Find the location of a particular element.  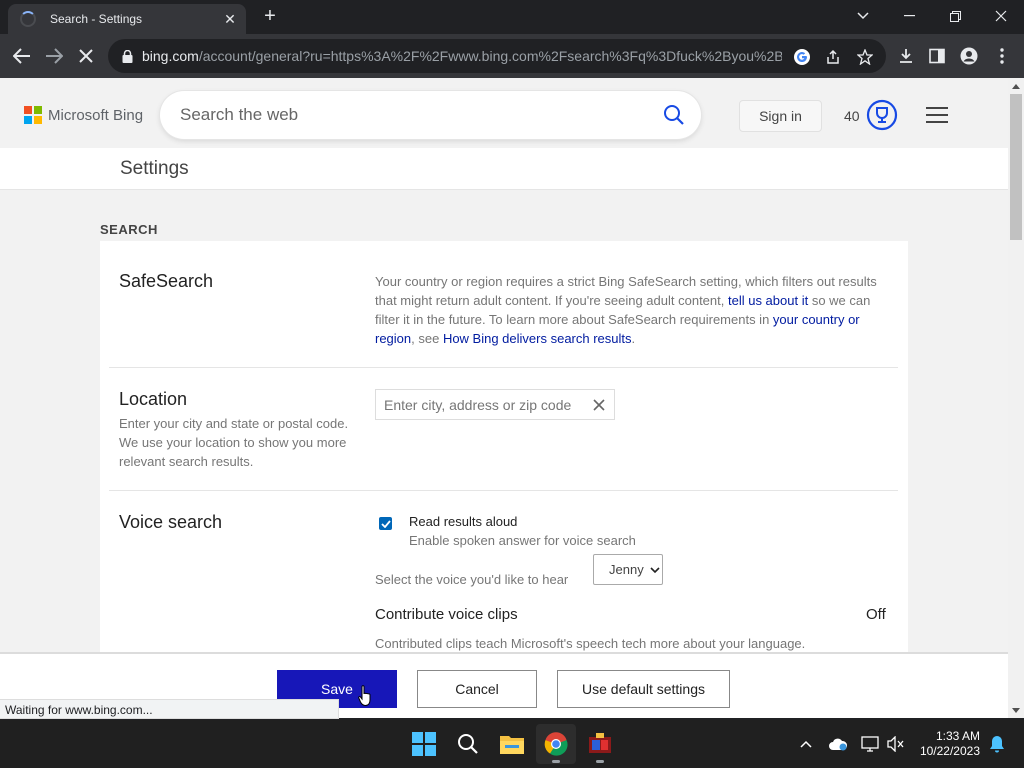

share-icon is located at coordinates (833, 57).